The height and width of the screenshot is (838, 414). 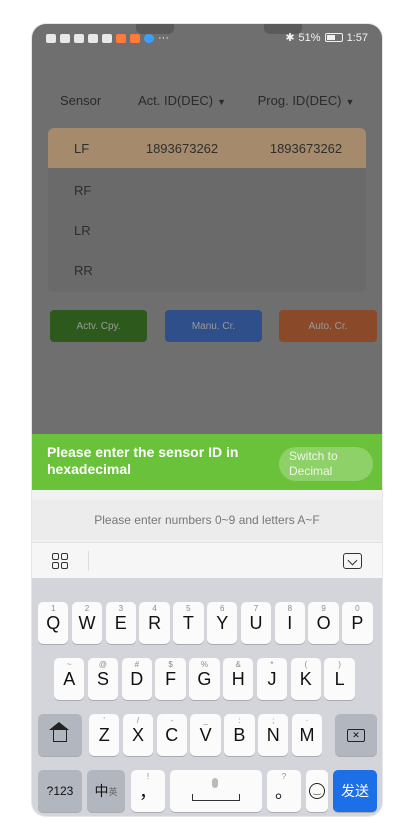 What do you see at coordinates (205, 735) in the screenshot?
I see `key-v: _ V` at bounding box center [205, 735].